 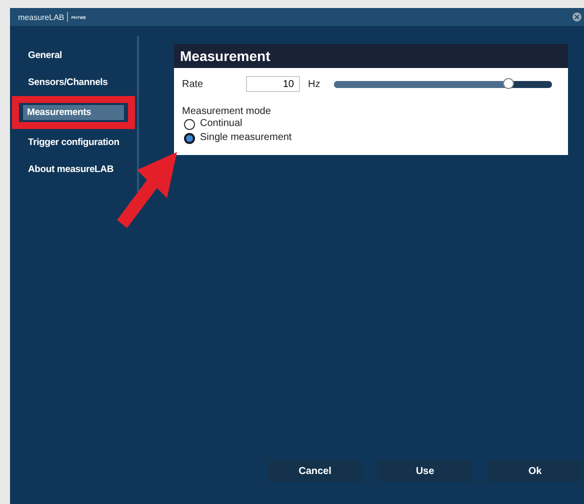 What do you see at coordinates (76, 55) in the screenshot?
I see `sidebar-item: General` at bounding box center [76, 55].